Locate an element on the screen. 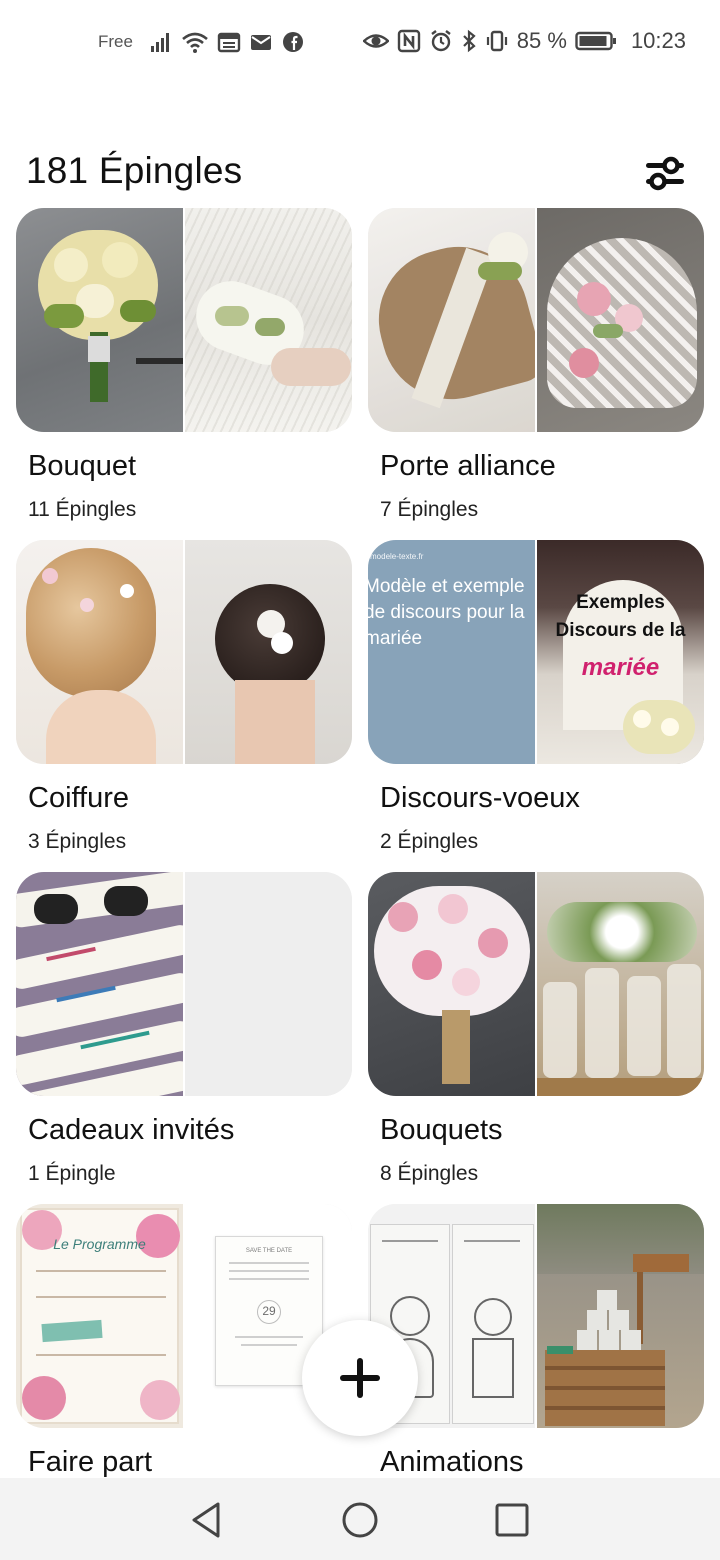  recents-square-icon is located at coordinates (512, 1520).